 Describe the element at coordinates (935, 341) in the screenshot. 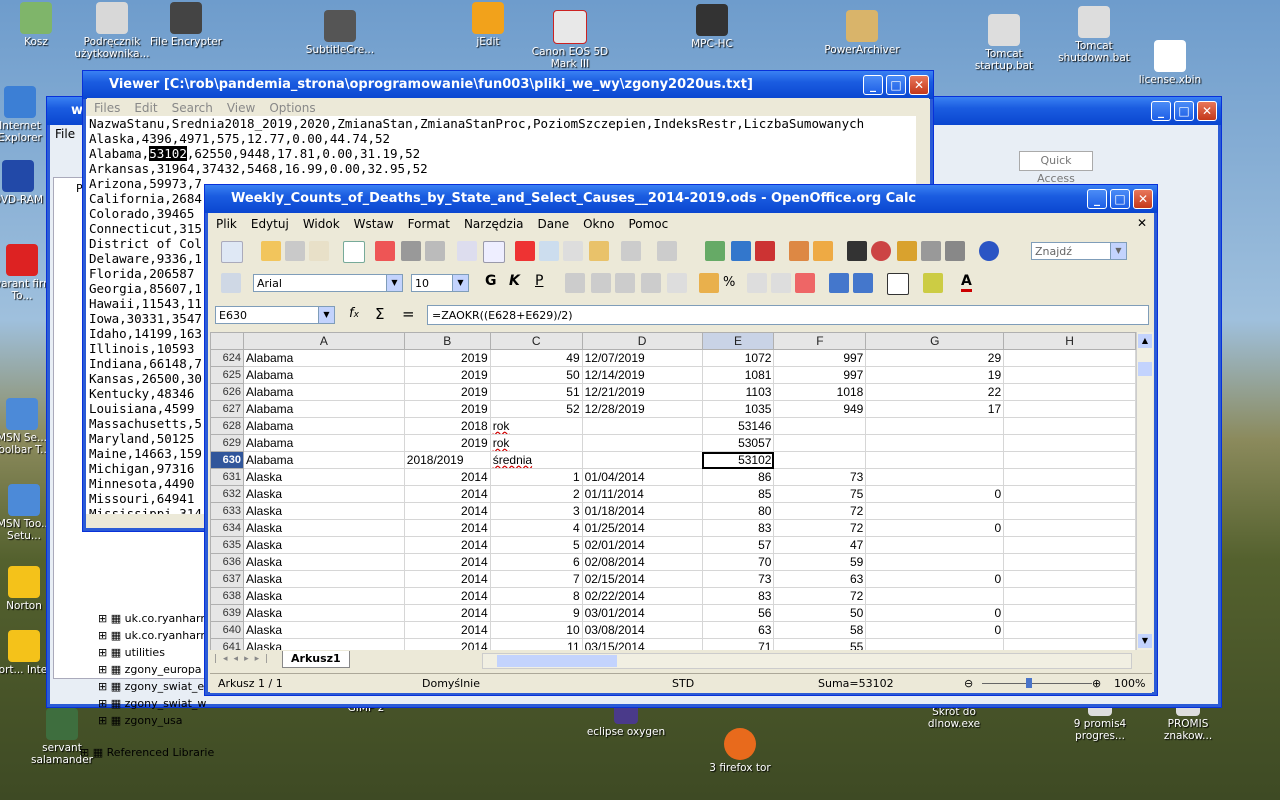

I see `column-header: G` at that location.